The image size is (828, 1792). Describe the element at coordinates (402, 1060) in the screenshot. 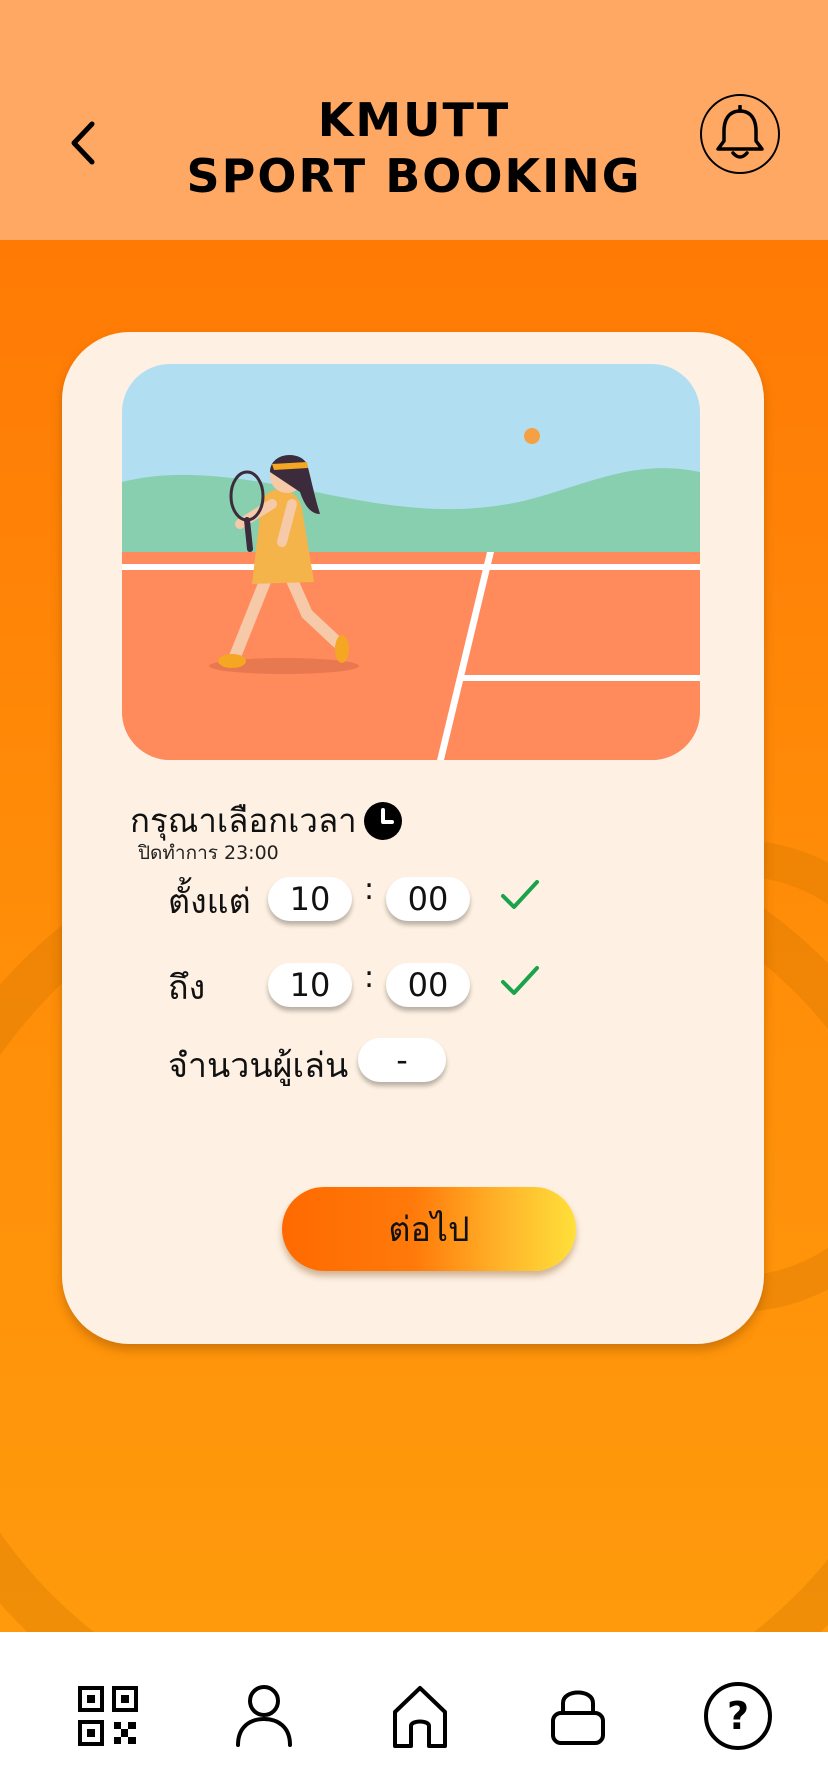

I see `players-select: -` at that location.